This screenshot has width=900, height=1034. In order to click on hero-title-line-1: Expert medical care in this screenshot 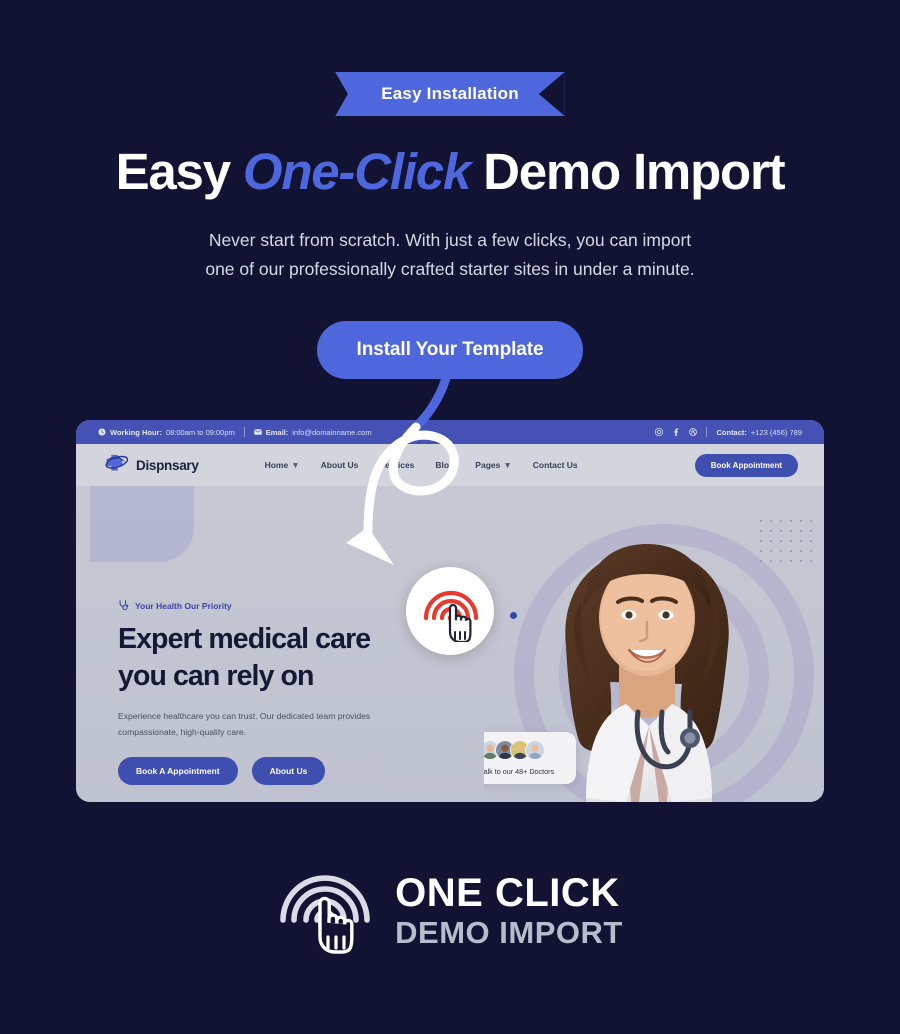, I will do `click(244, 639)`.